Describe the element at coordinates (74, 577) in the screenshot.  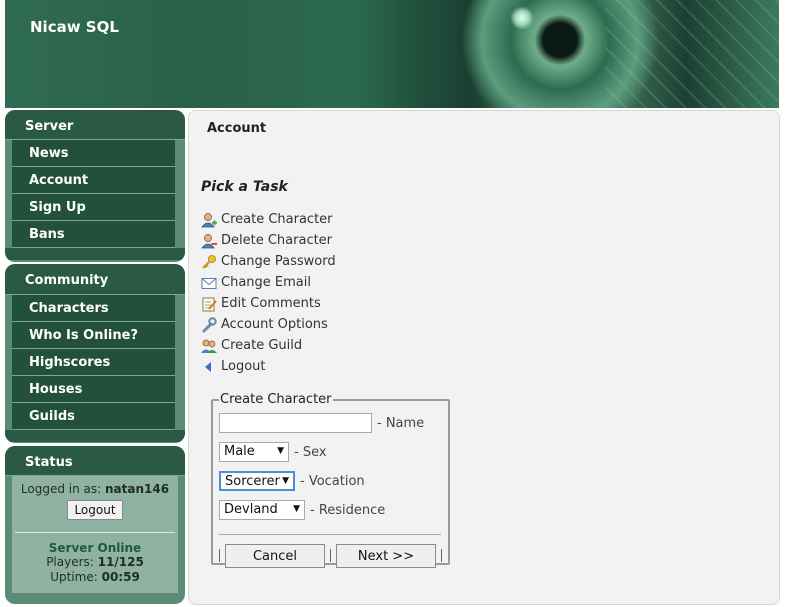
I see `uptime-label: Uptime:` at that location.